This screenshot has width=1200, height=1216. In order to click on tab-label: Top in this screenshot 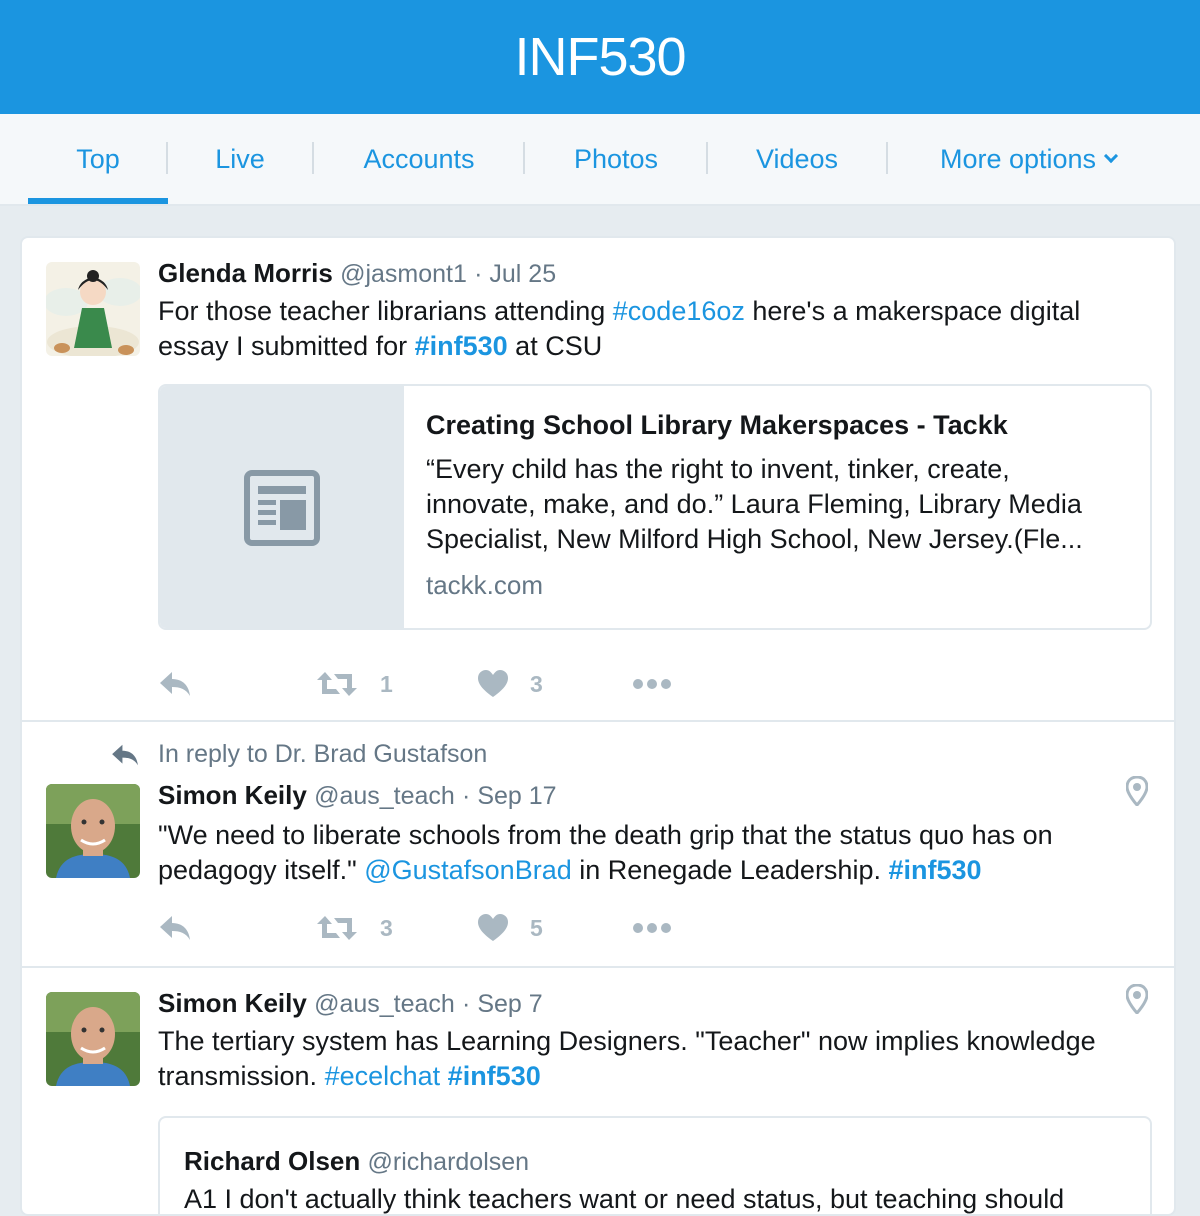, I will do `click(98, 158)`.